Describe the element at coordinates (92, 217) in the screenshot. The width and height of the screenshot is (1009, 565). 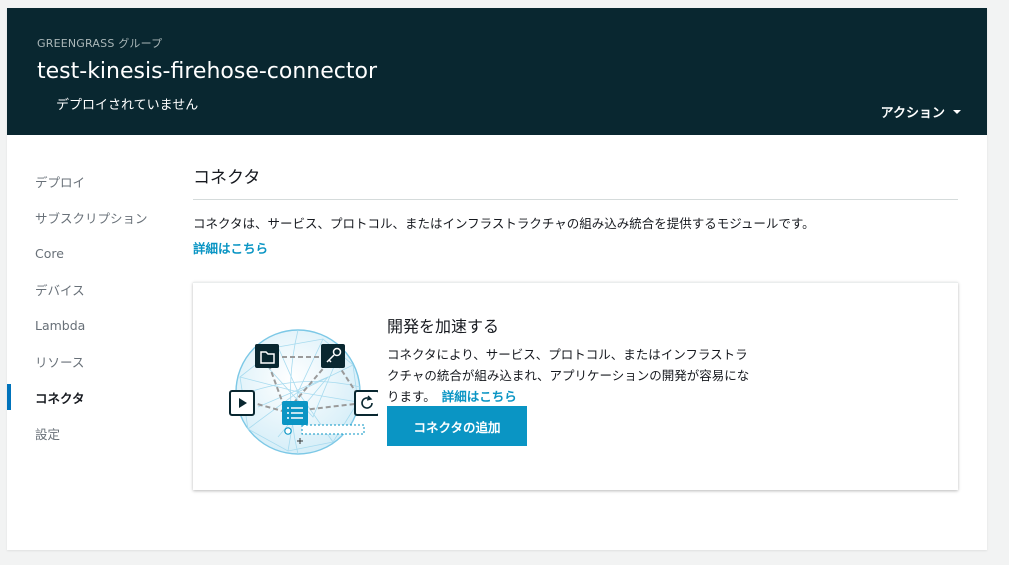
I see `nav-item-subscriptions: サブスクリプション` at that location.